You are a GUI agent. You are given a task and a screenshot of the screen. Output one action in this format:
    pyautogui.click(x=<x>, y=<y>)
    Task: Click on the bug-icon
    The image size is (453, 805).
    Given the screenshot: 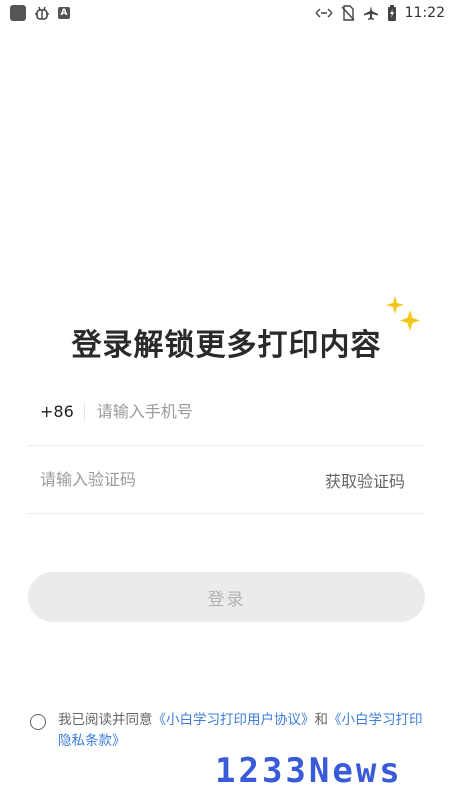 What is the action you would take?
    pyautogui.click(x=42, y=13)
    